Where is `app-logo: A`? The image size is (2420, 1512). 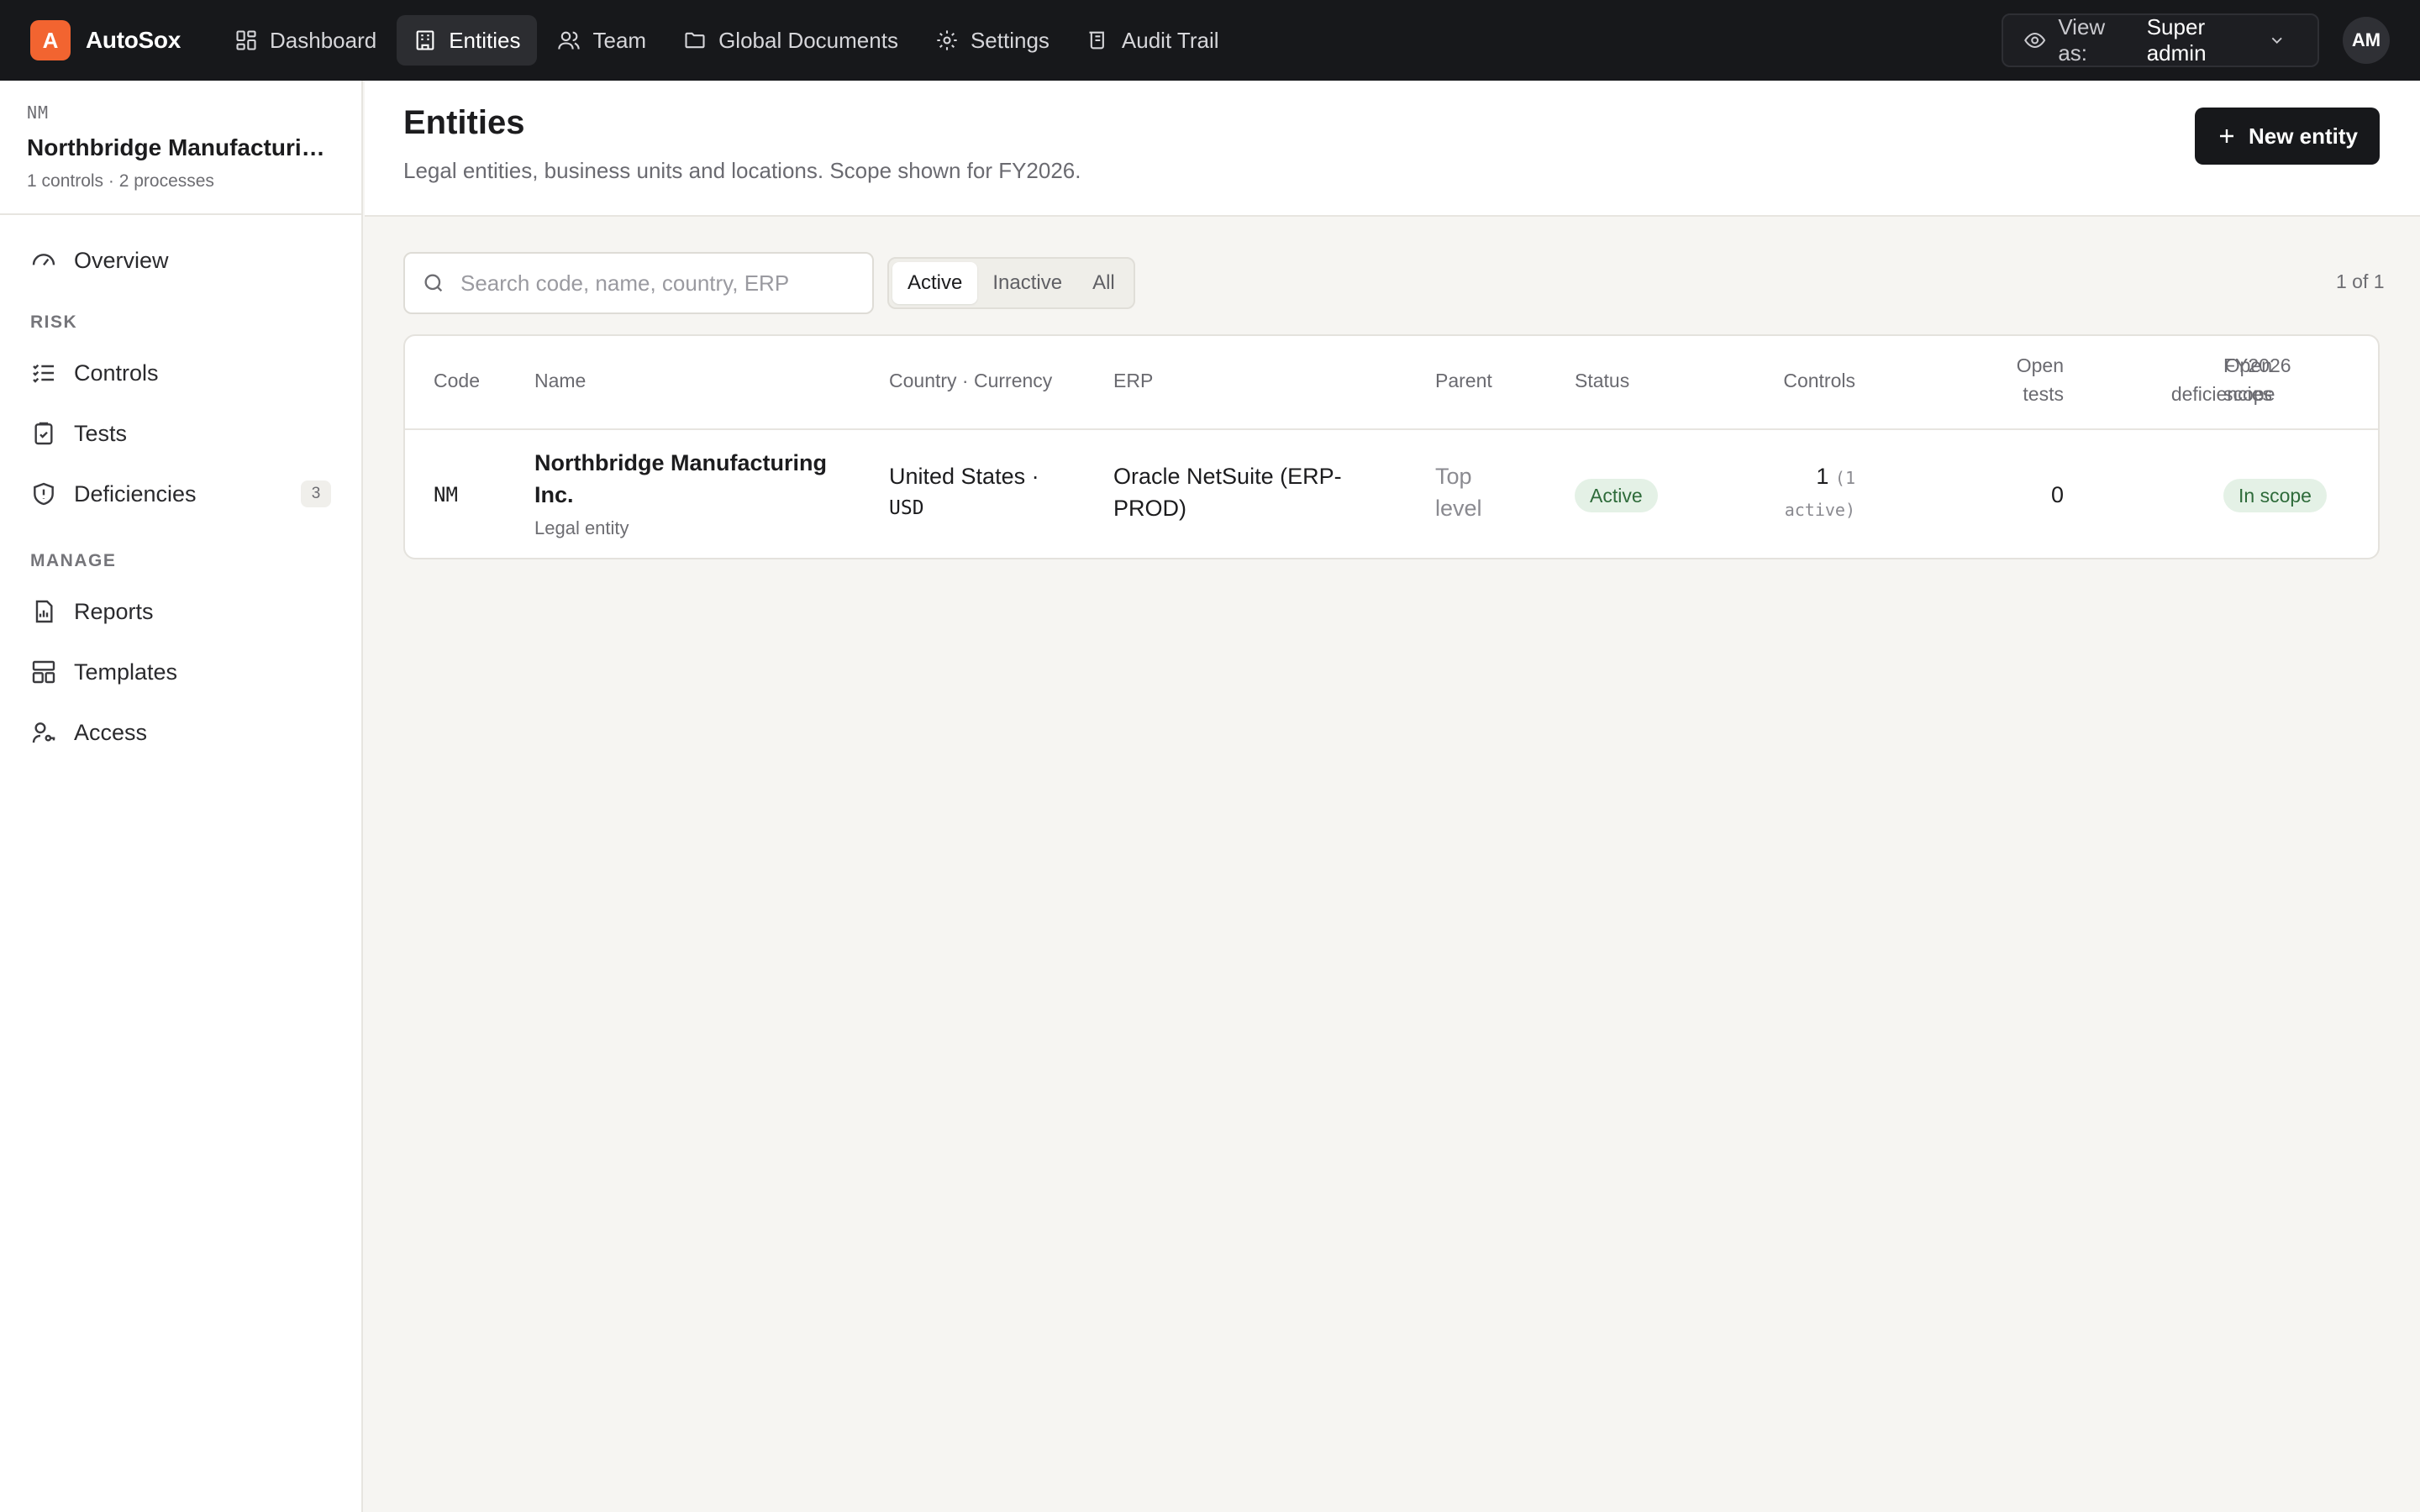
app-logo: A is located at coordinates (51, 40).